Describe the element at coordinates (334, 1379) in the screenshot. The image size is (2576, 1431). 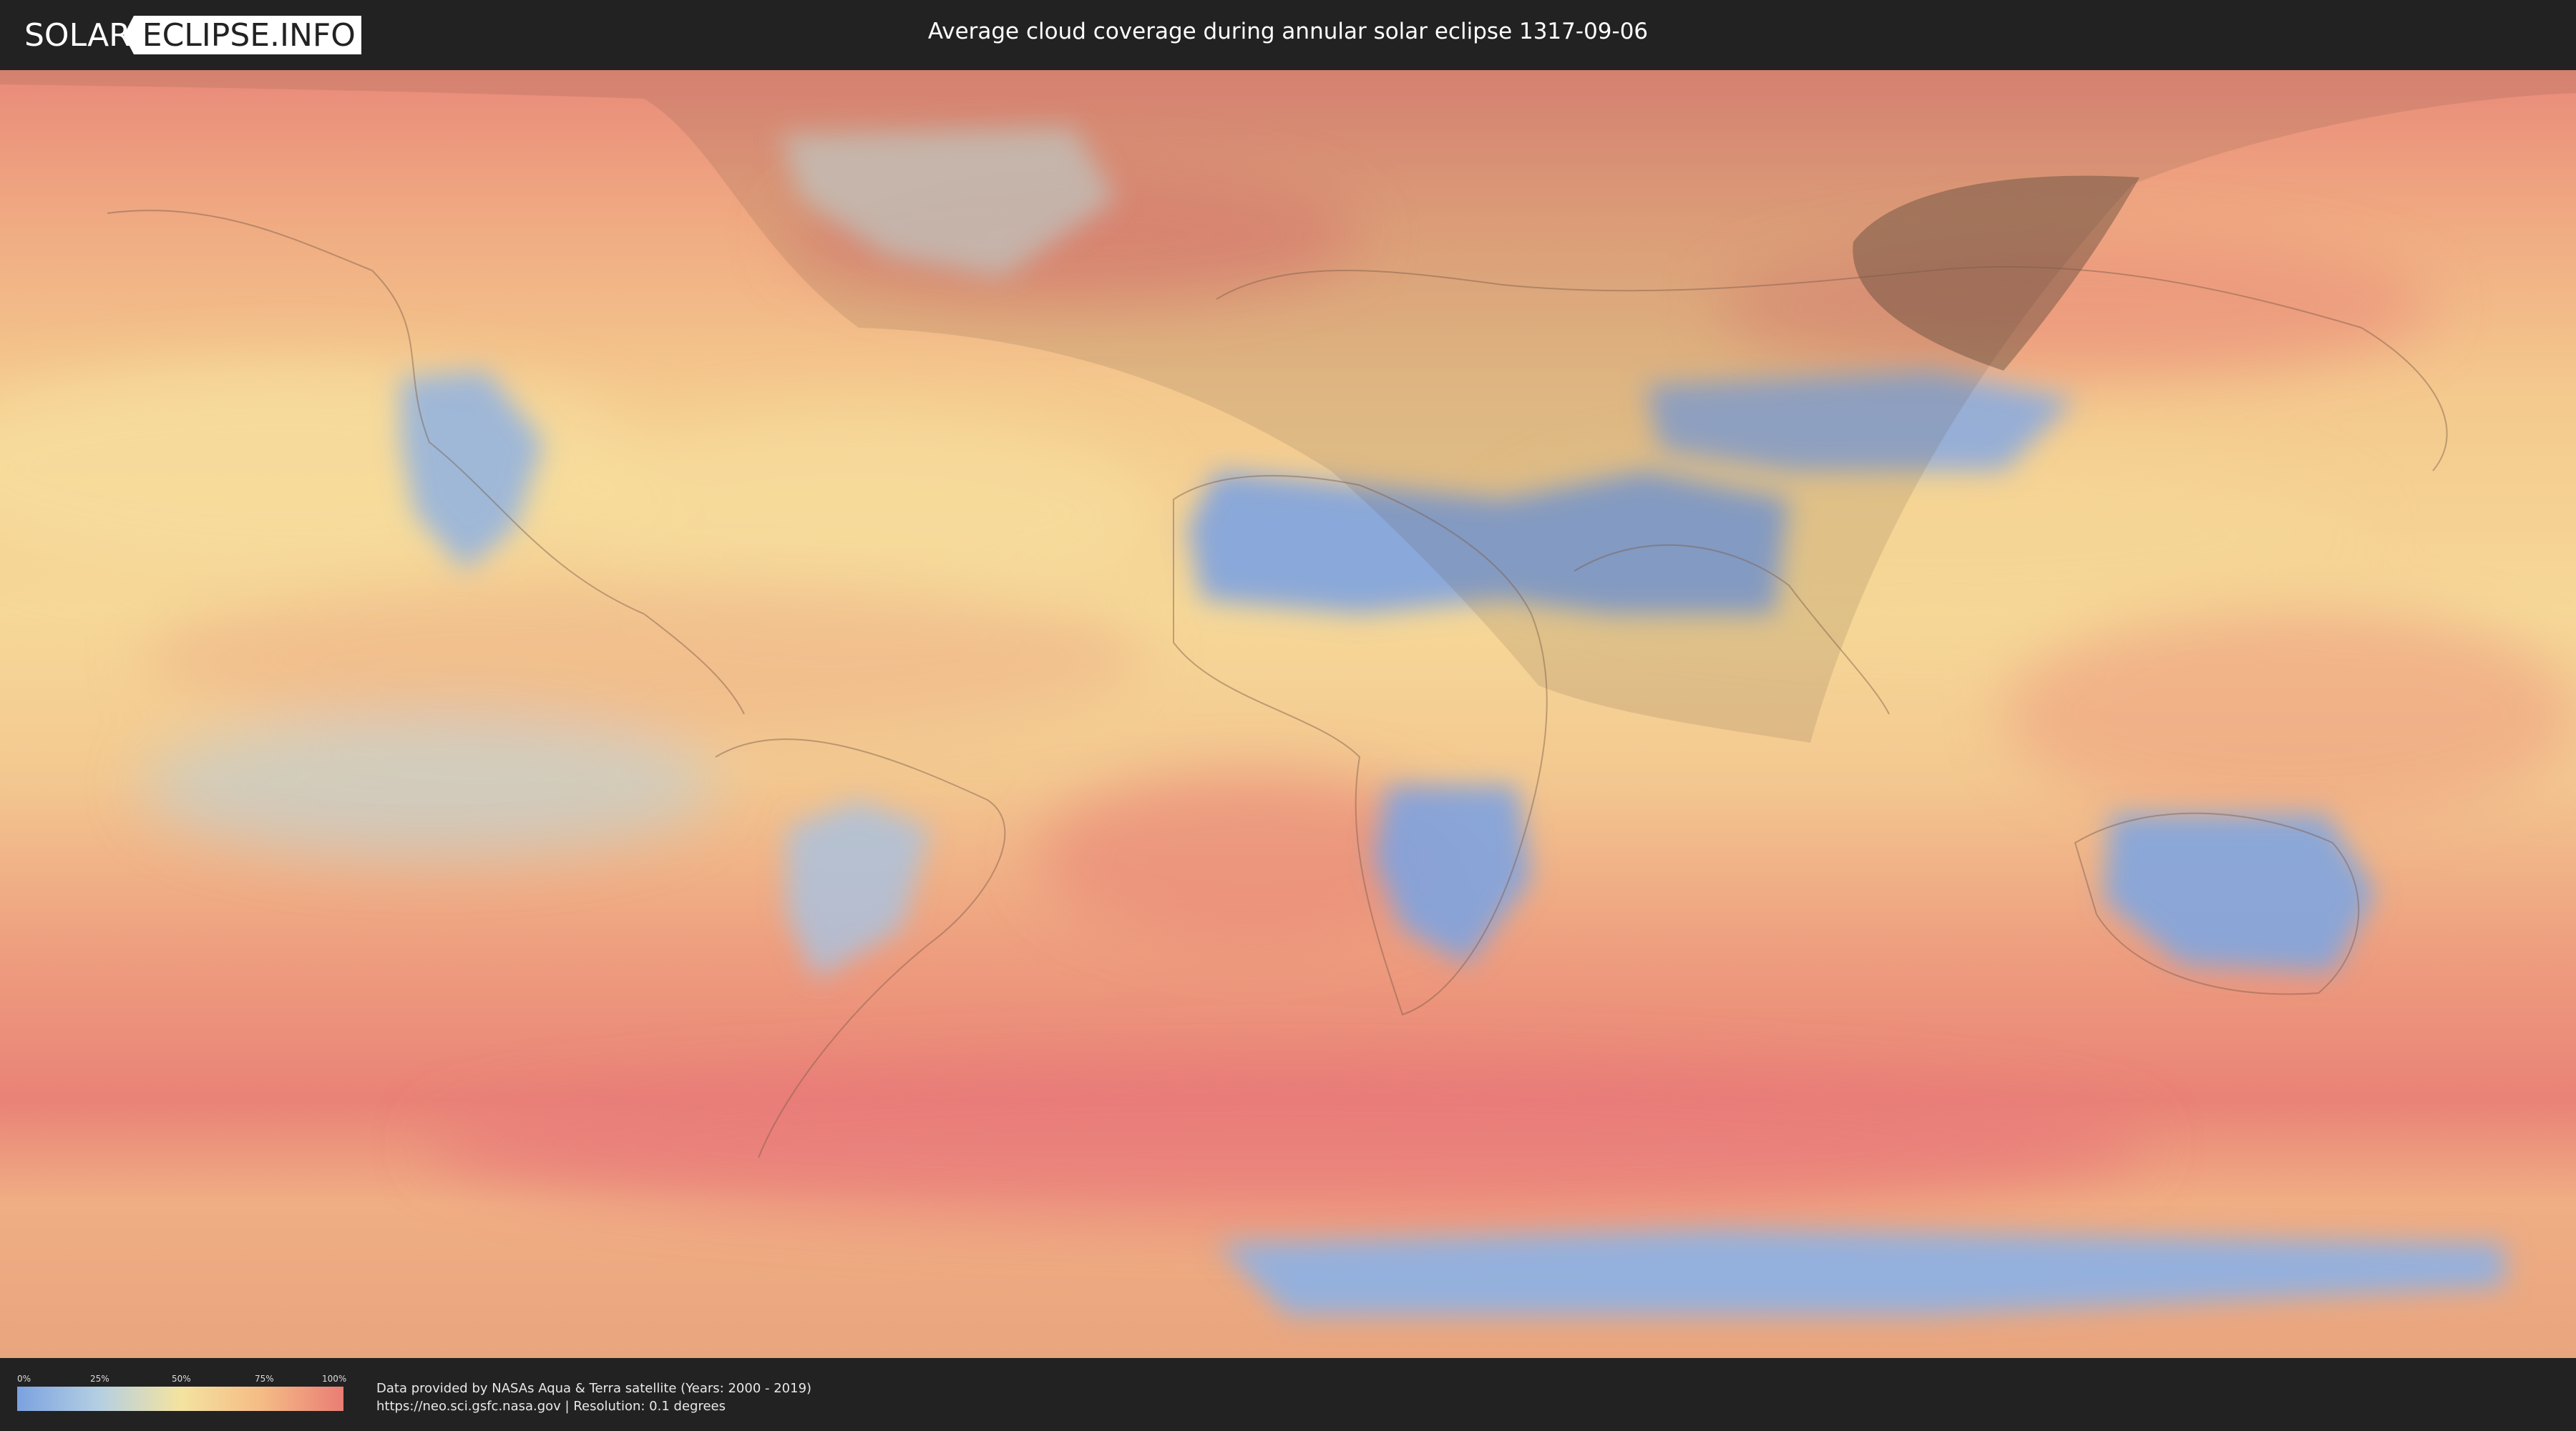
I see `legend-tick-100: 100%` at that location.